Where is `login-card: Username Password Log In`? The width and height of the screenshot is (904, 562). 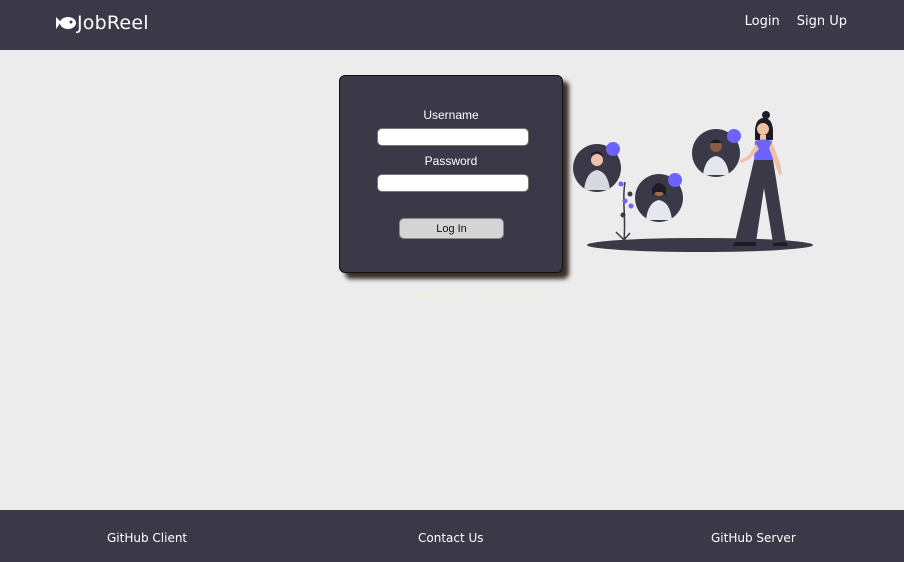
login-card: Username Password Log In is located at coordinates (451, 174).